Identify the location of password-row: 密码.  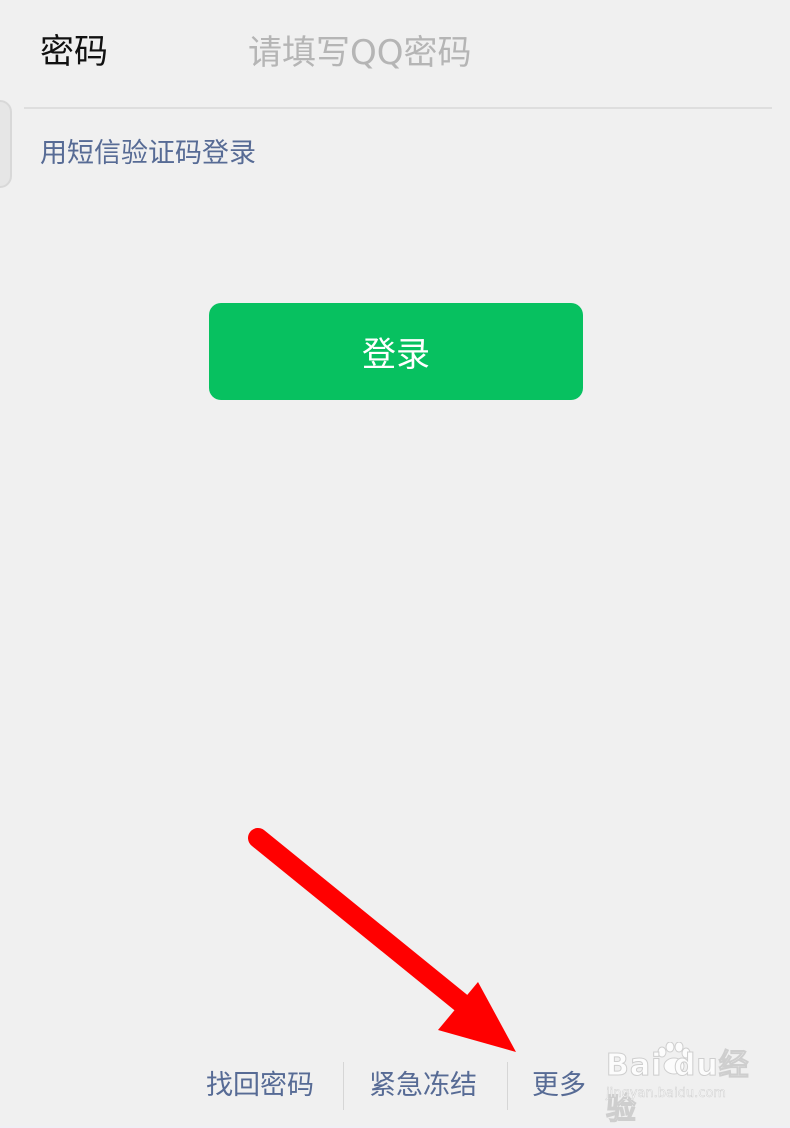
(395, 54).